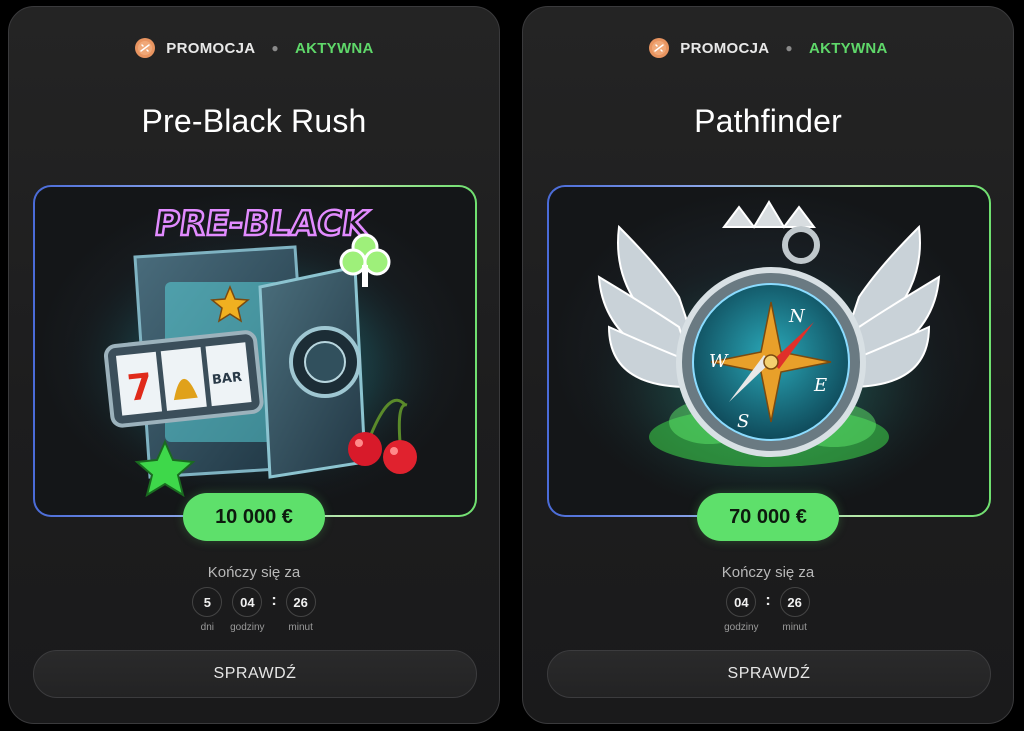 The height and width of the screenshot is (731, 1024). I want to click on promo-title: Pre-Black Rush, so click(254, 121).